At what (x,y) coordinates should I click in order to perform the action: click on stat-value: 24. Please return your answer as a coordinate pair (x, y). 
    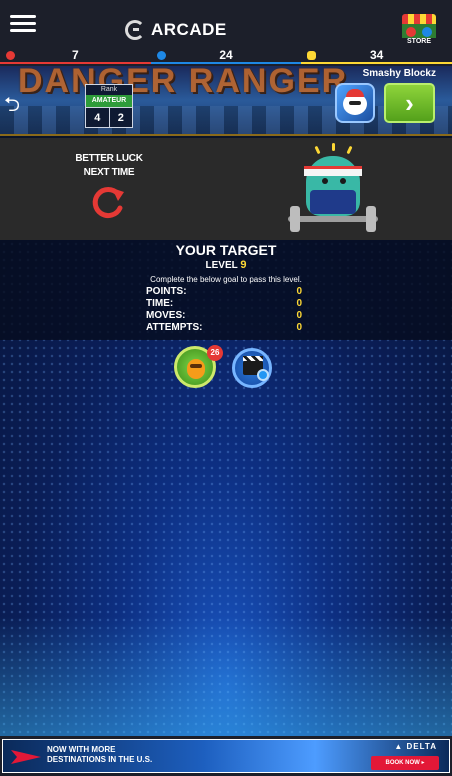
    Looking at the image, I should click on (226, 55).